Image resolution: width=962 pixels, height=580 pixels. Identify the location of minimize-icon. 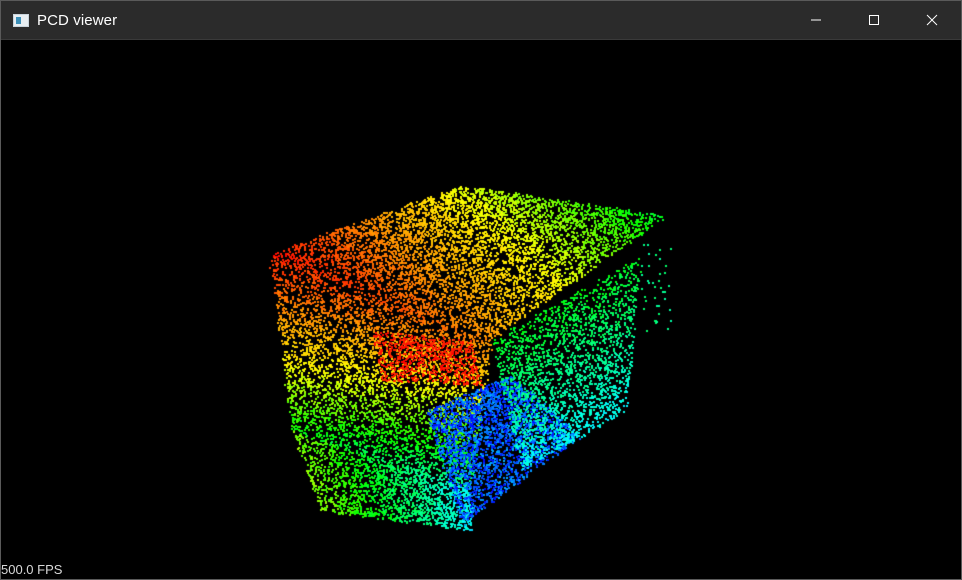
(816, 20).